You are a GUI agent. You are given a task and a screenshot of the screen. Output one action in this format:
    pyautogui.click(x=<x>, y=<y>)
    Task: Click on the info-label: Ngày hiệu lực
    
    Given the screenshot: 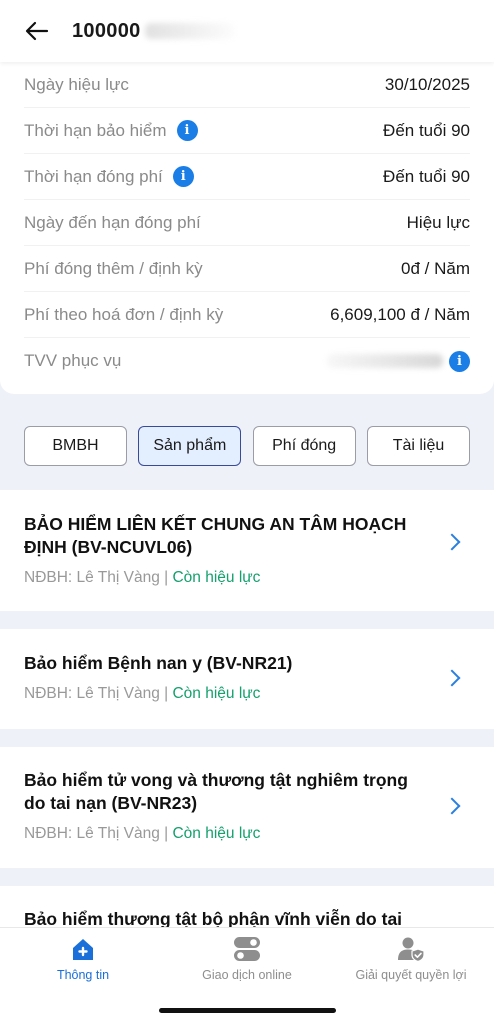 What is the action you would take?
    pyautogui.click(x=76, y=84)
    